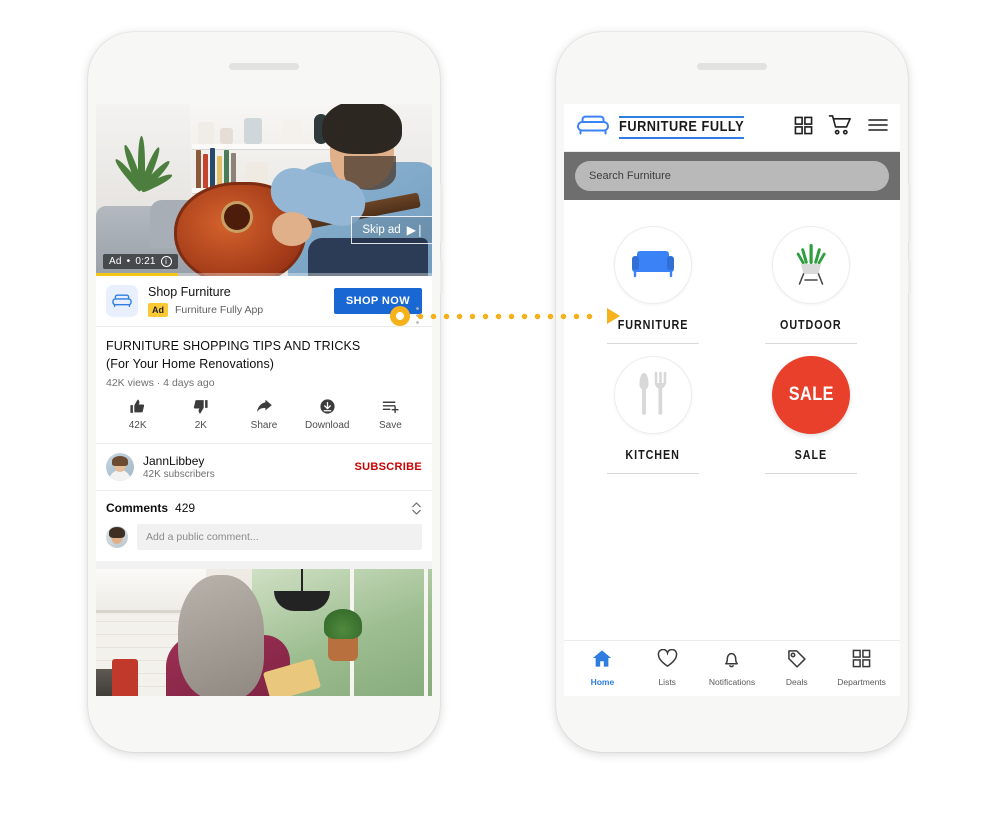  Describe the element at coordinates (185, 508) in the screenshot. I see `comments-count: 429` at that location.